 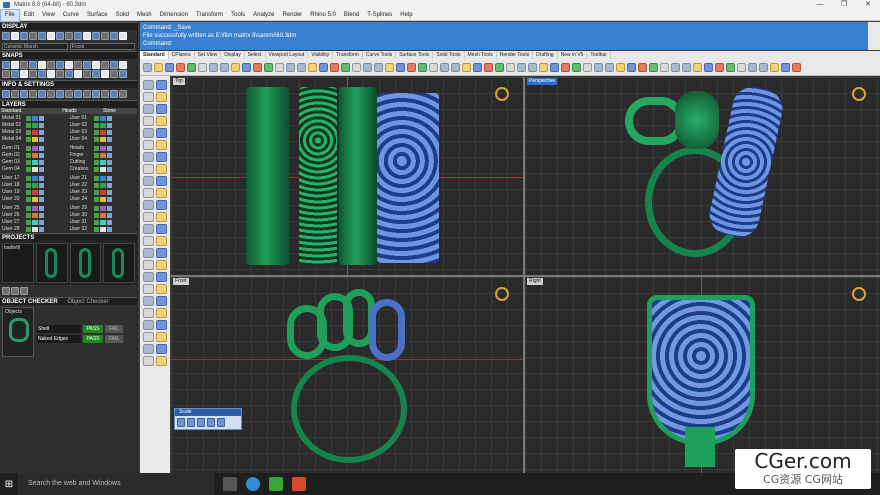 I want to click on tab-transform: Transform, so click(x=348, y=55).